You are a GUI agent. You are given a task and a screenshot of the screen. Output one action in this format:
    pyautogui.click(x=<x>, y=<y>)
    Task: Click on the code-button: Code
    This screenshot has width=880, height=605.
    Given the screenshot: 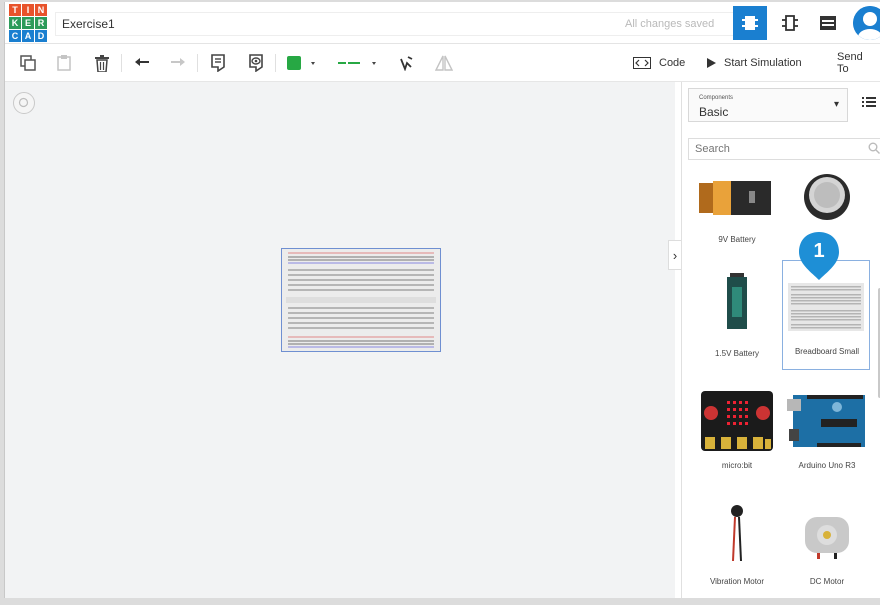 What is the action you would take?
    pyautogui.click(x=659, y=63)
    